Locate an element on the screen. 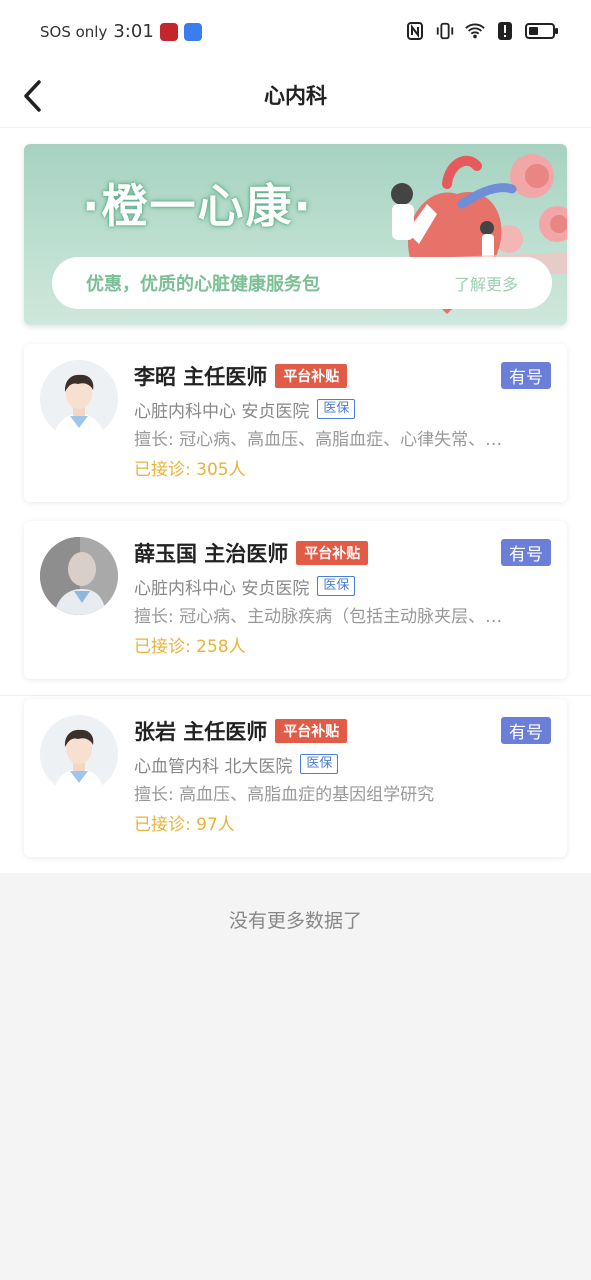 This screenshot has width=591, height=1280. wifi-icon is located at coordinates (475, 31).